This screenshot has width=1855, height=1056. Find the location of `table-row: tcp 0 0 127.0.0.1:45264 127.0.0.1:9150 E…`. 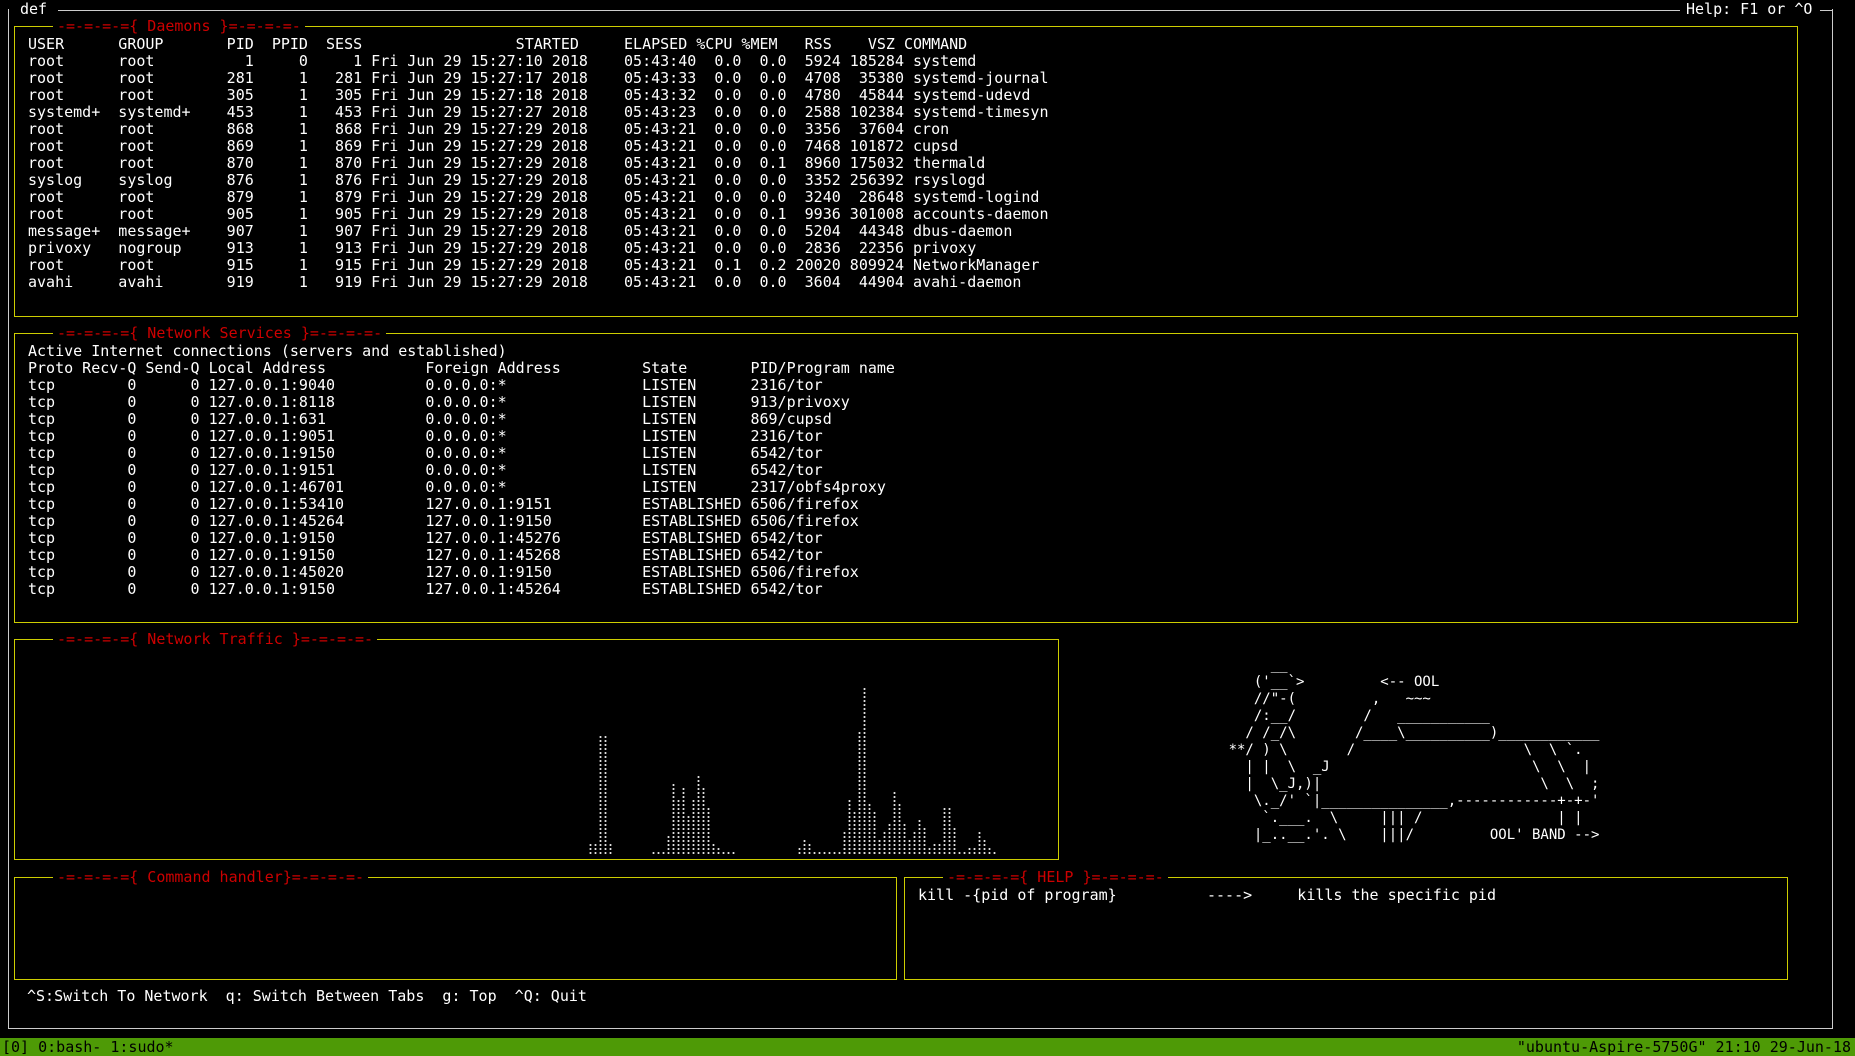

table-row: tcp 0 0 127.0.0.1:45264 127.0.0.1:9150 E… is located at coordinates (457, 521).